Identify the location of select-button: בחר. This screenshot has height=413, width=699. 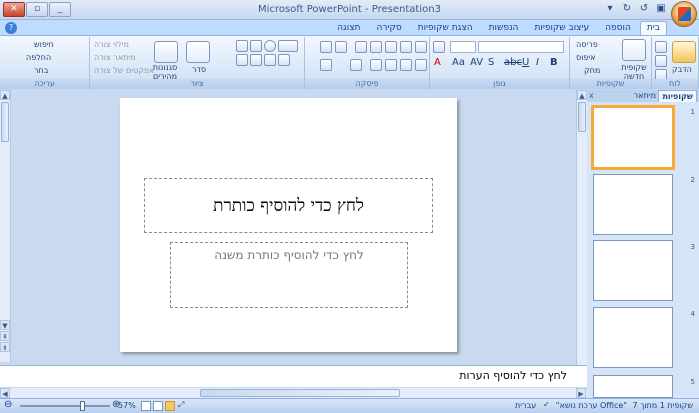
(41, 70).